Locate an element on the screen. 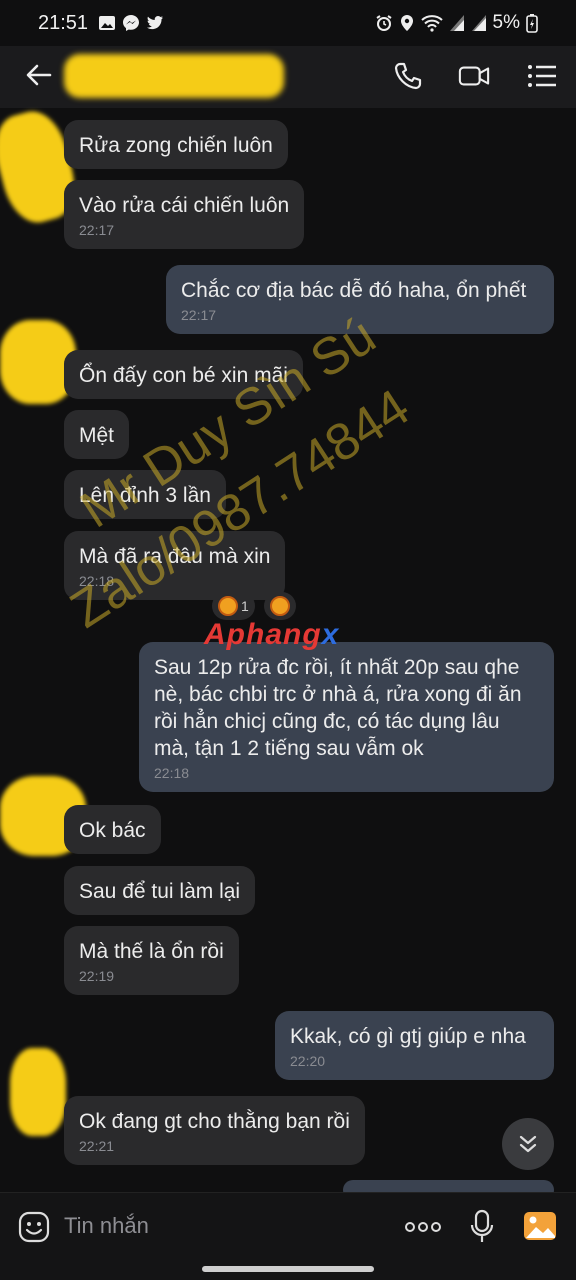  message-incoming: Lên đỉnh 3 lần is located at coordinates (145, 494).